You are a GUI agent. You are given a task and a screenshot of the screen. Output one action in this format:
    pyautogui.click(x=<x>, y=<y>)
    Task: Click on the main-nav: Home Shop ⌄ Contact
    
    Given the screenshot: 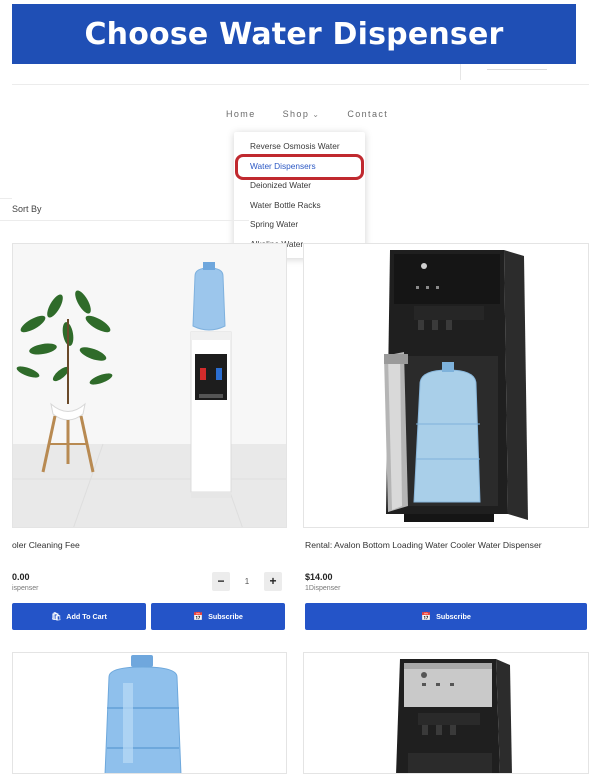 What is the action you would take?
    pyautogui.click(x=307, y=114)
    